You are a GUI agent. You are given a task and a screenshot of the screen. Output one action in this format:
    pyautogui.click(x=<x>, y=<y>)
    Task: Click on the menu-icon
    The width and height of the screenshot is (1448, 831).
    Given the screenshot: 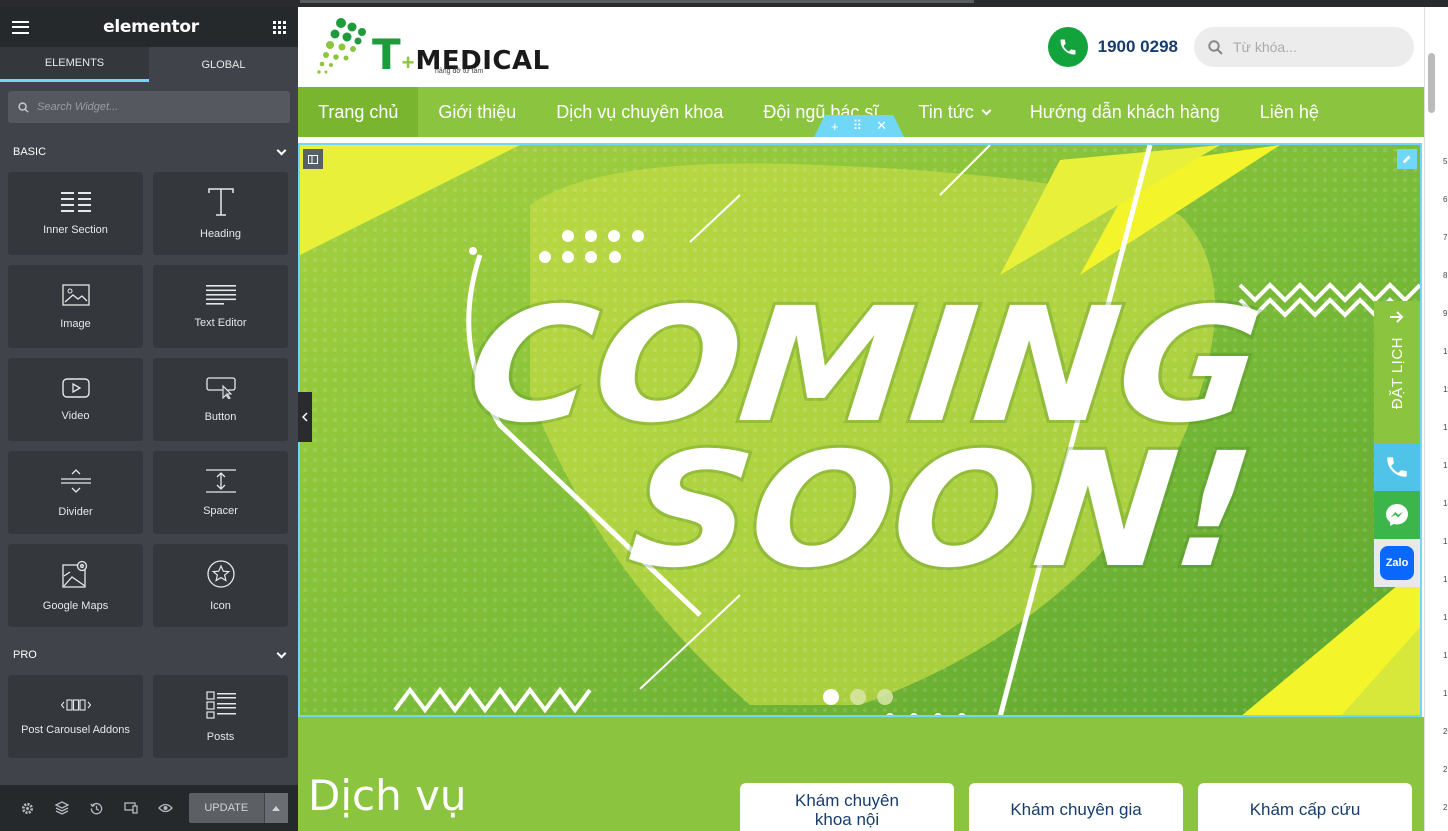 What is the action you would take?
    pyautogui.click(x=20, y=27)
    